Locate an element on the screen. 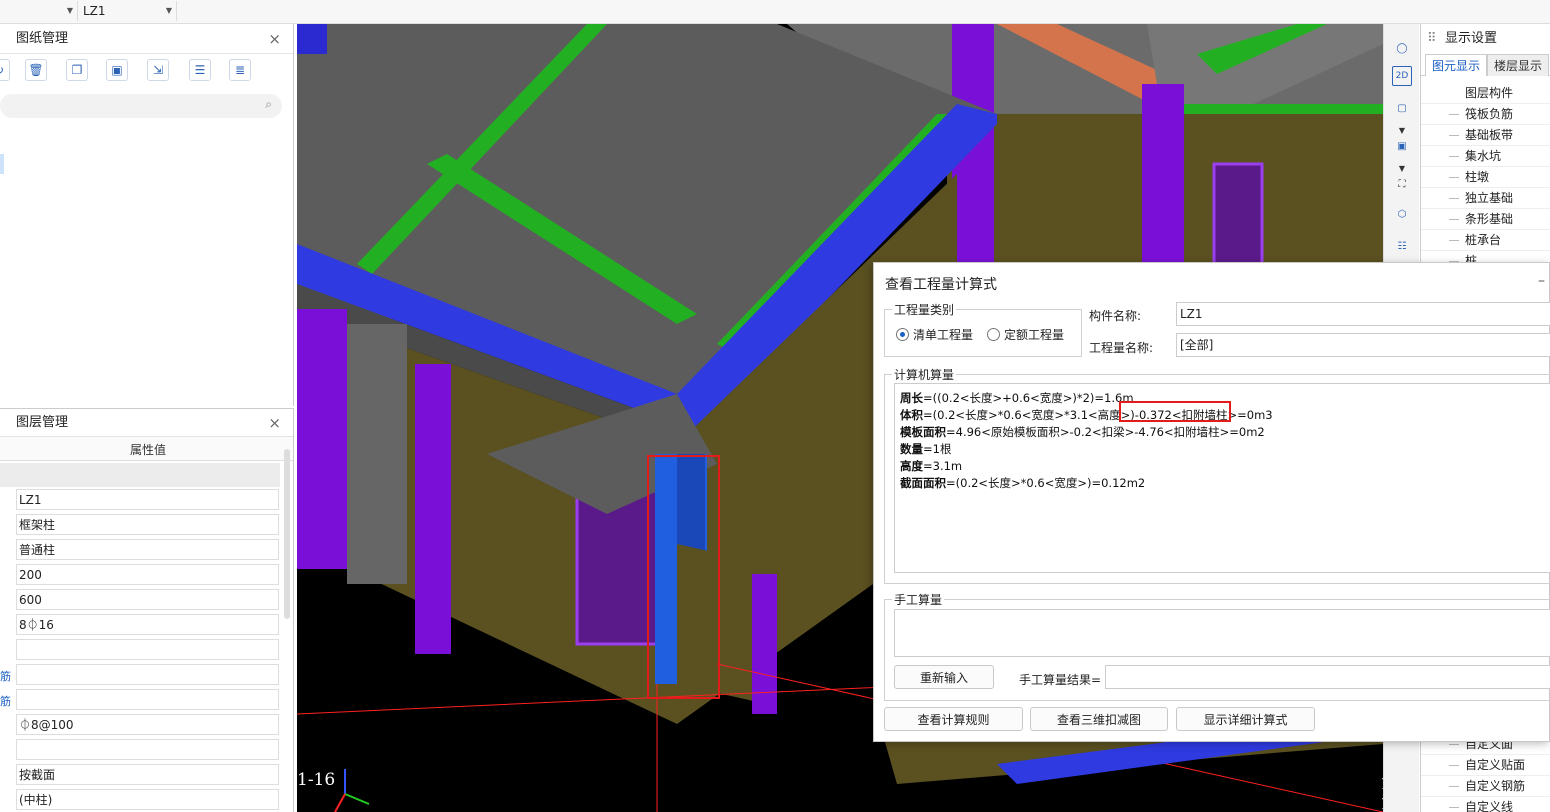  show-detail-formula-button: 显示详细计算式 is located at coordinates (1245, 719).